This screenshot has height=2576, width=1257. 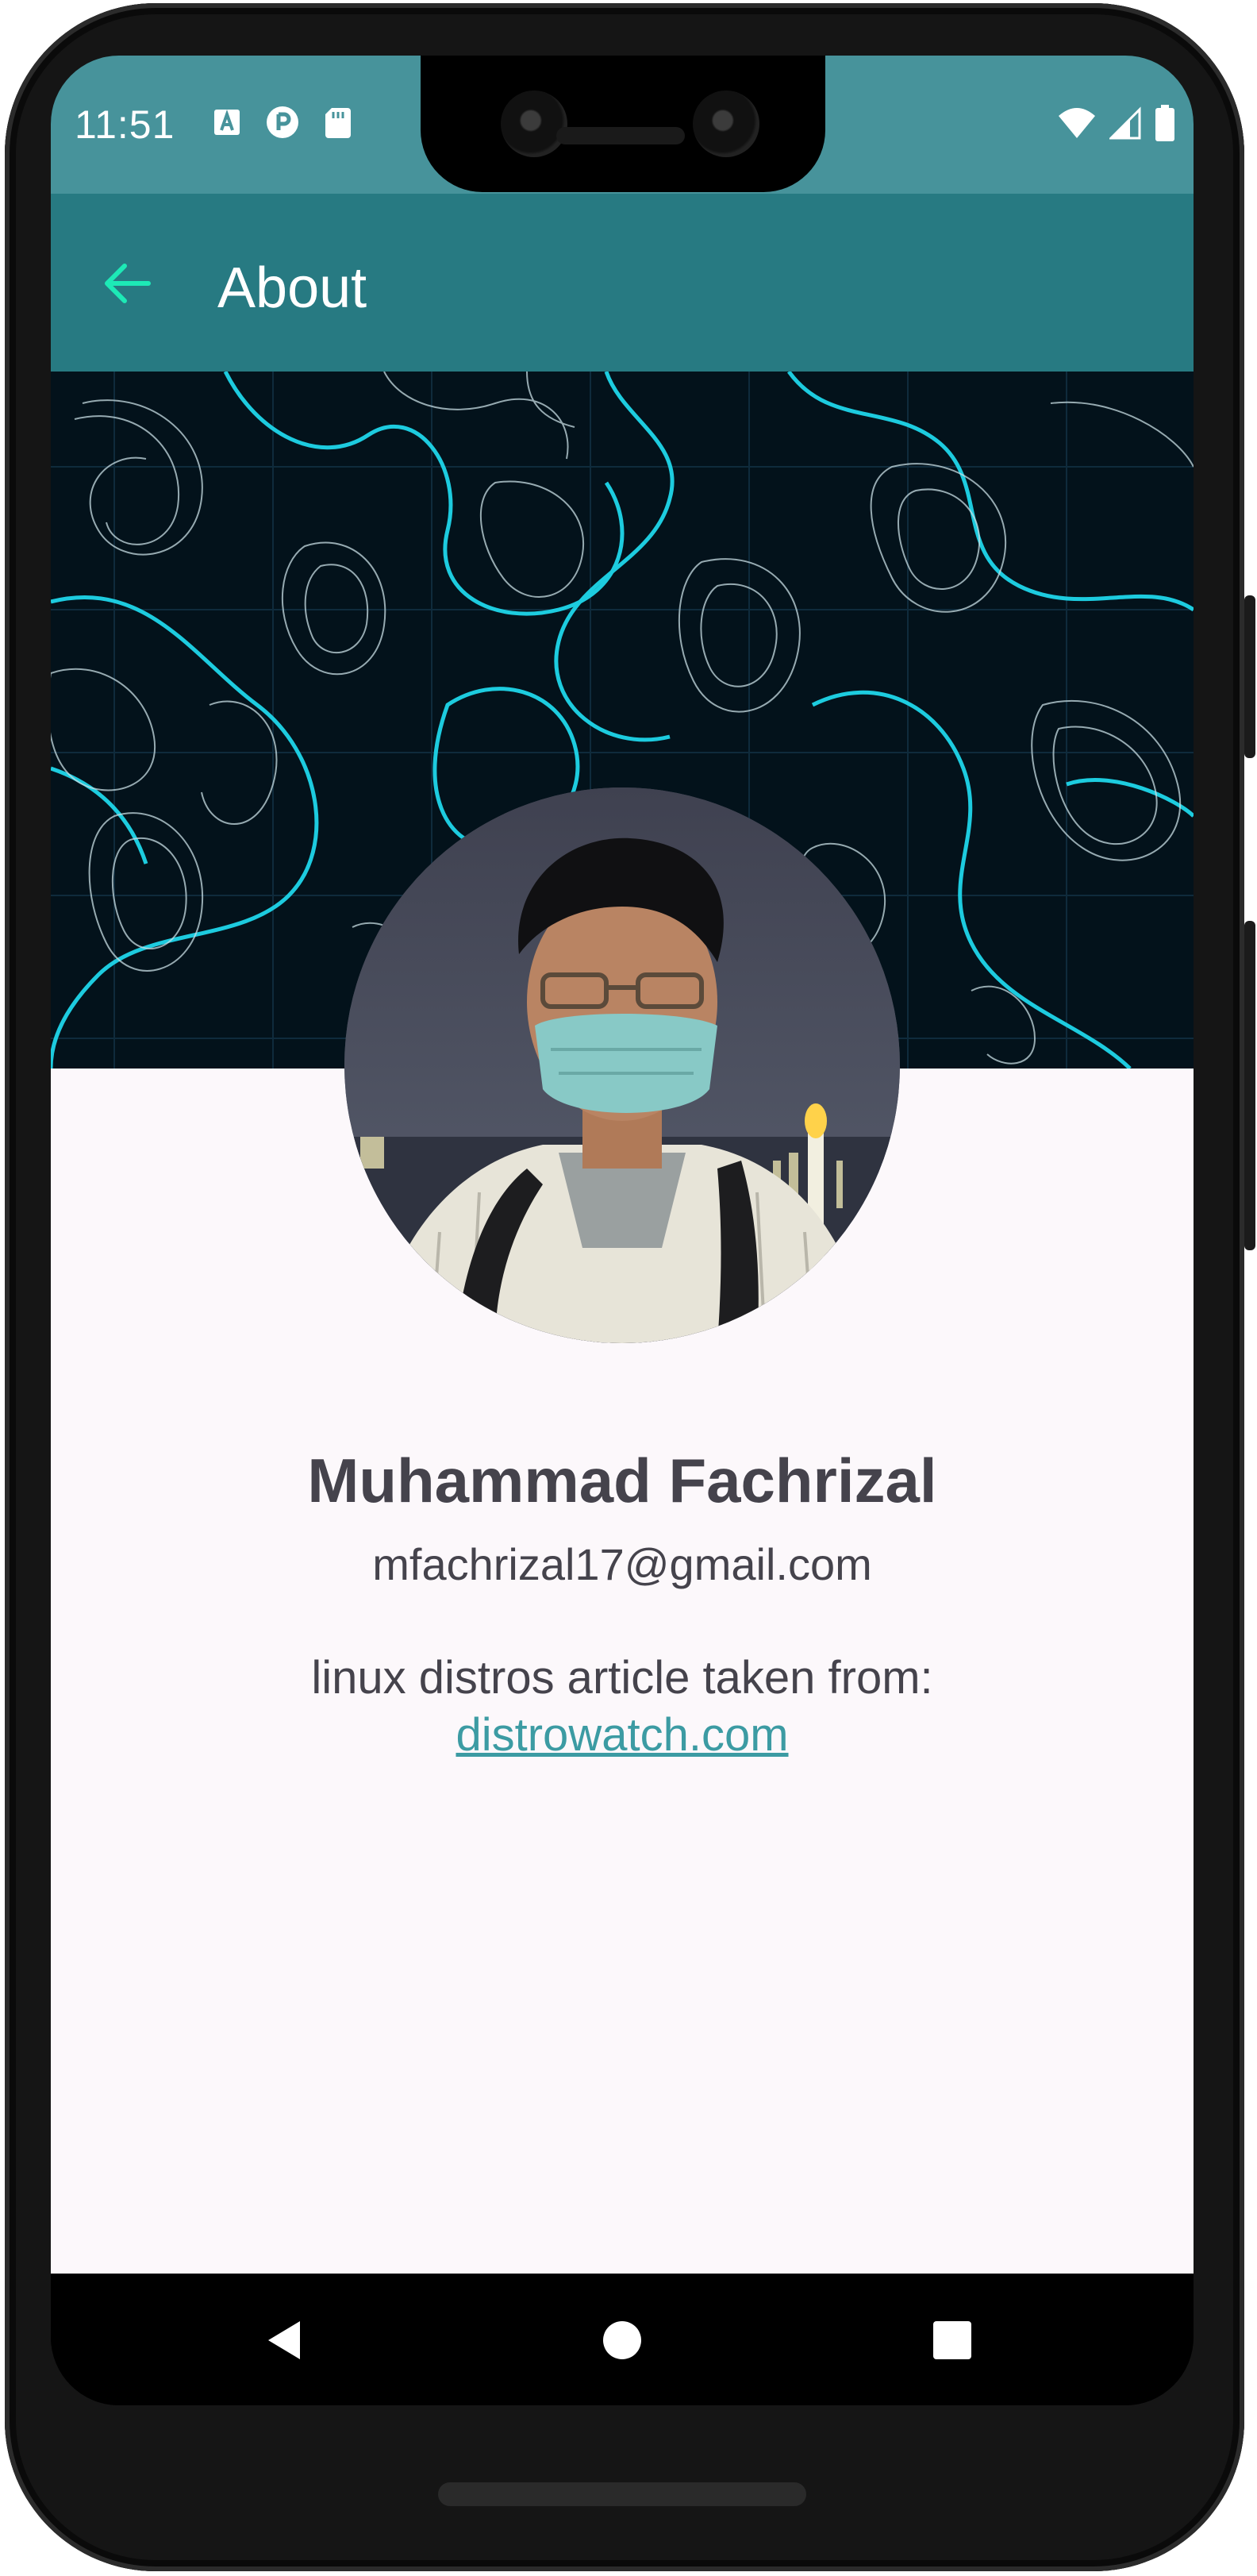 I want to click on nav-back-button, so click(x=284, y=2340).